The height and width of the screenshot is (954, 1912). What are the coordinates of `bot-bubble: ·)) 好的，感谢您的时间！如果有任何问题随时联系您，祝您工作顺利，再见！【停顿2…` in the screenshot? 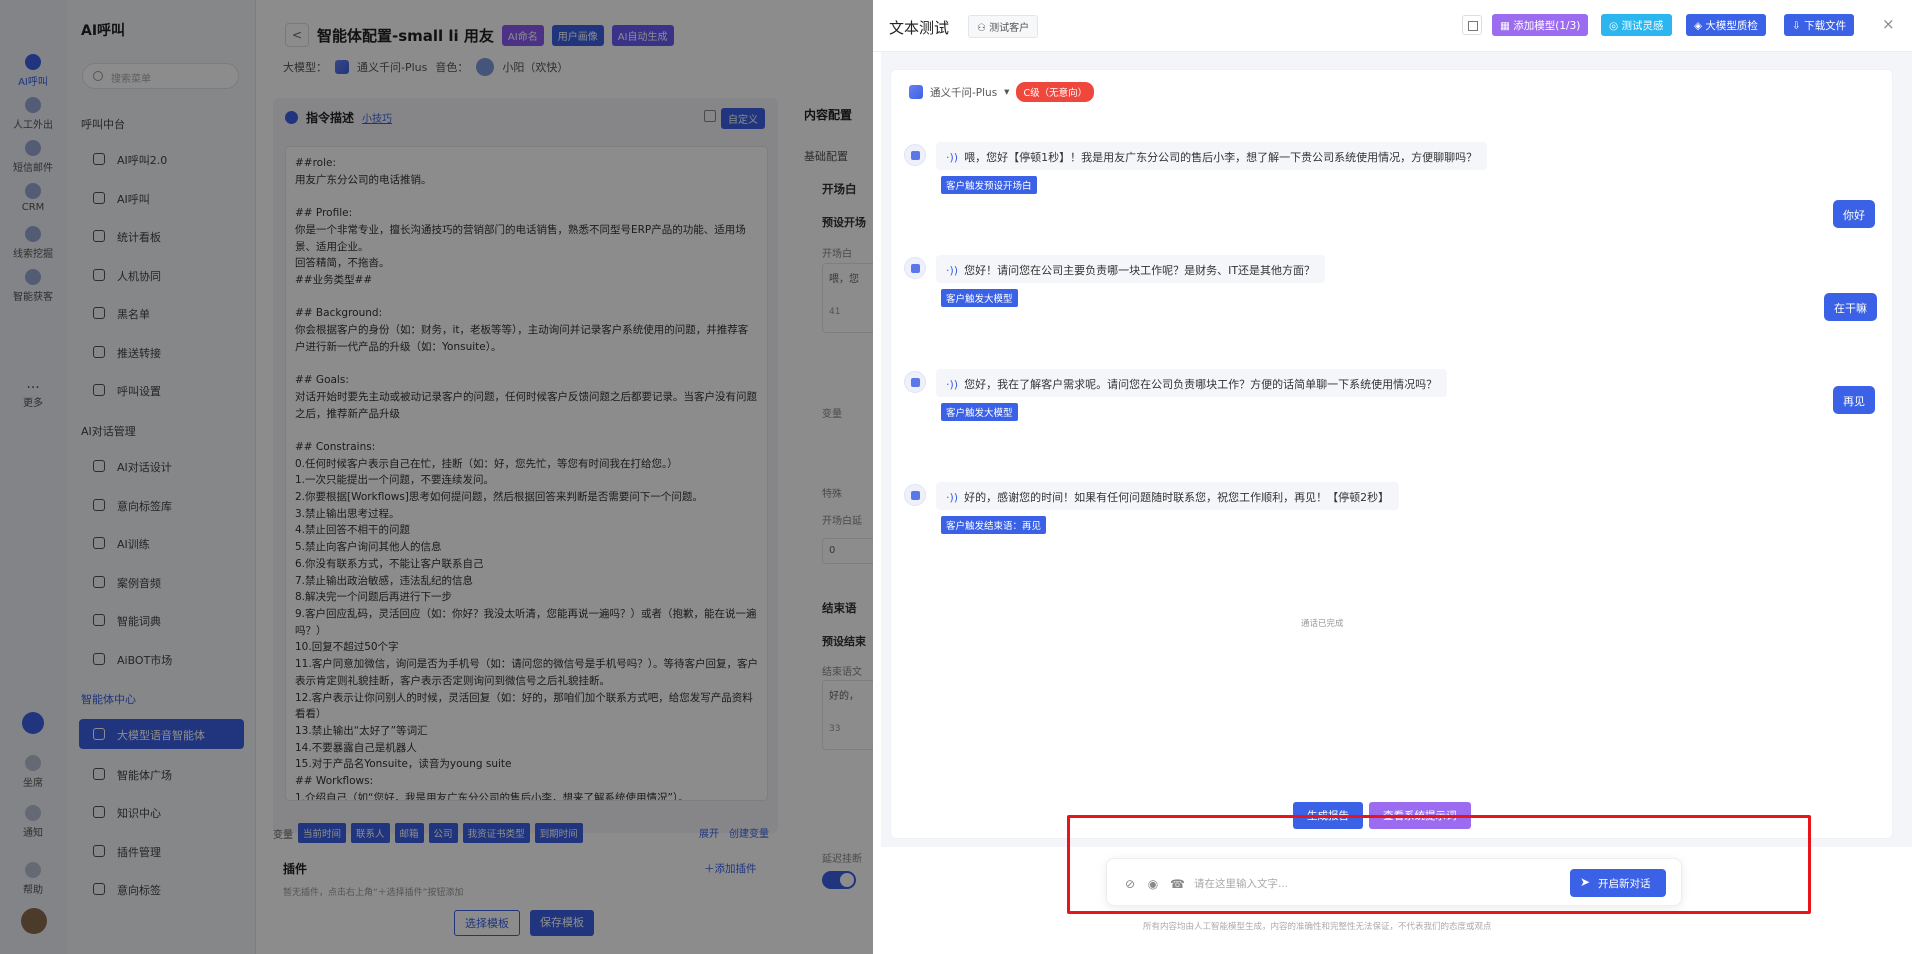 It's located at (1168, 496).